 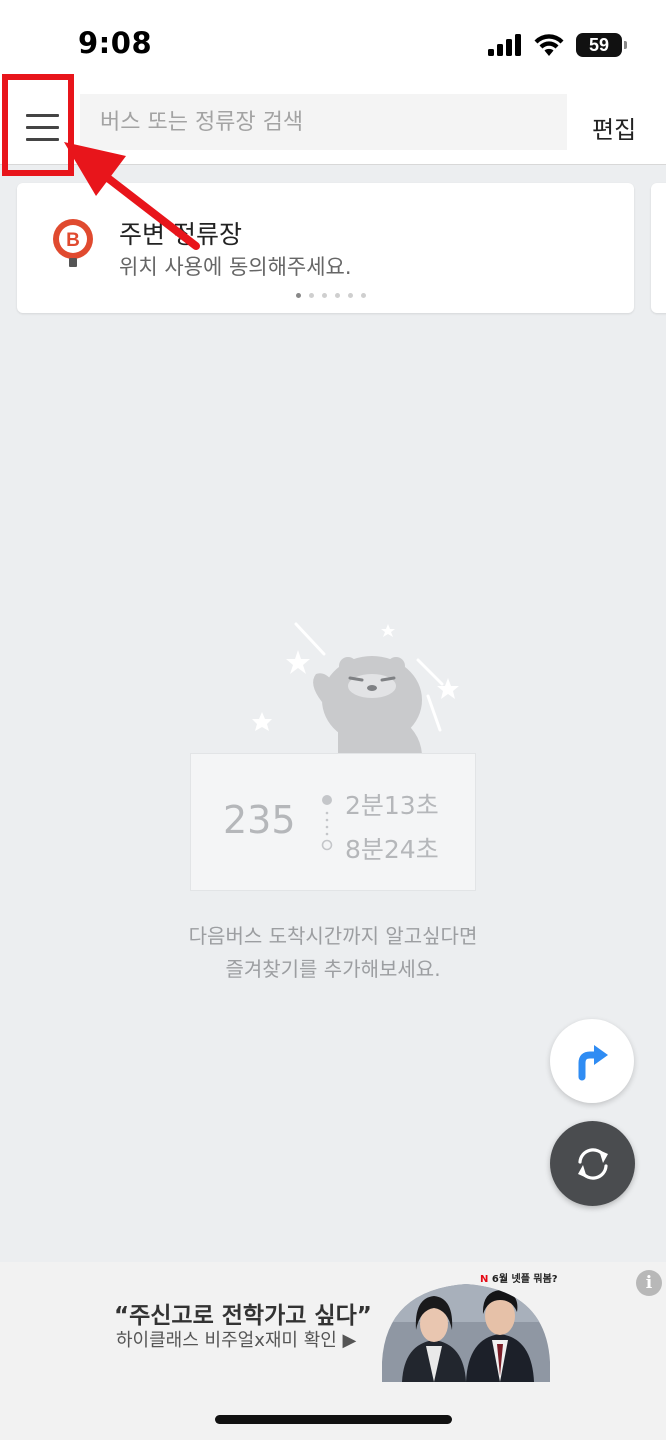 What do you see at coordinates (333, 969) in the screenshot?
I see `empty-message-line-2: 즐겨찾기를 추가해보세요.` at bounding box center [333, 969].